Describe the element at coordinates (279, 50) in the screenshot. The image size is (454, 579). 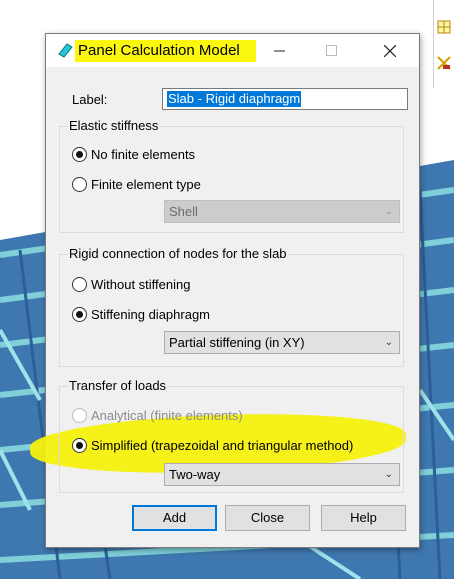
I see `minimize-icon` at that location.